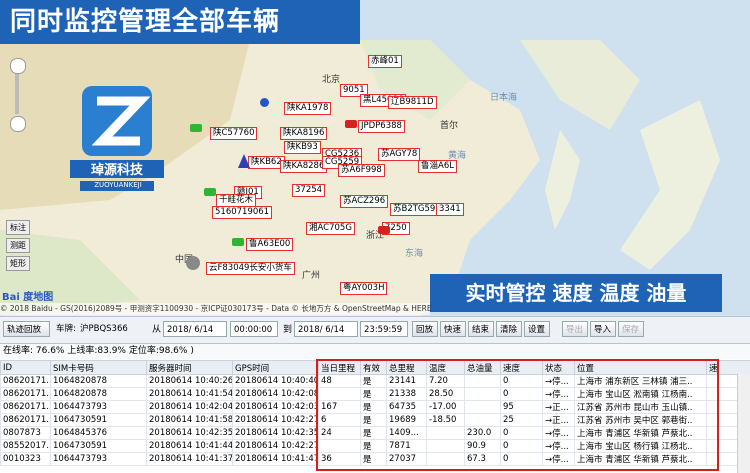 This screenshot has width=750, height=473. I want to click on column-header: ID, so click(25, 367).